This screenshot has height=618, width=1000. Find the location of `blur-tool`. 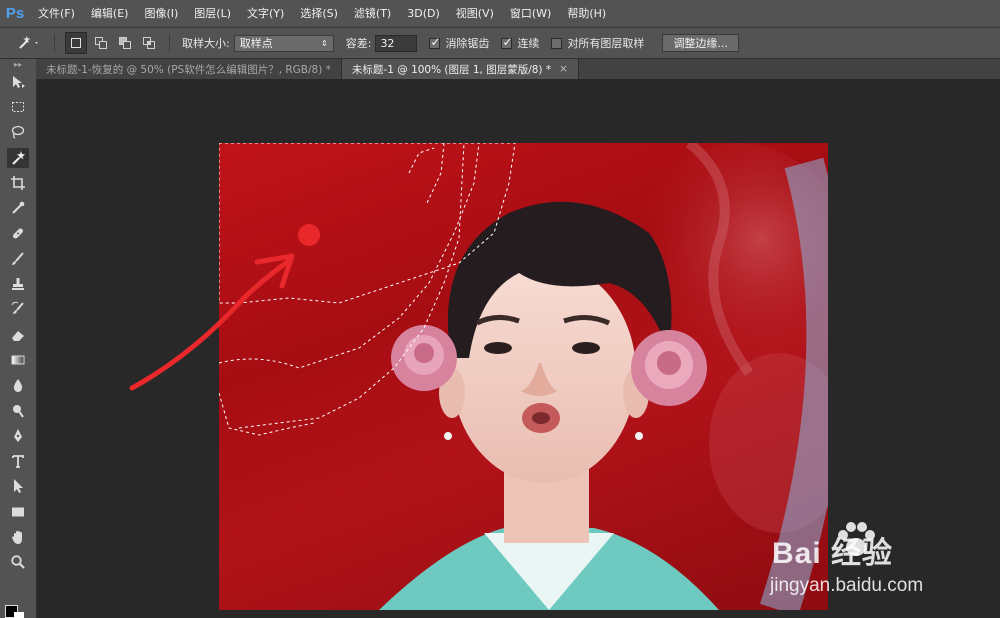

blur-tool is located at coordinates (18, 385).